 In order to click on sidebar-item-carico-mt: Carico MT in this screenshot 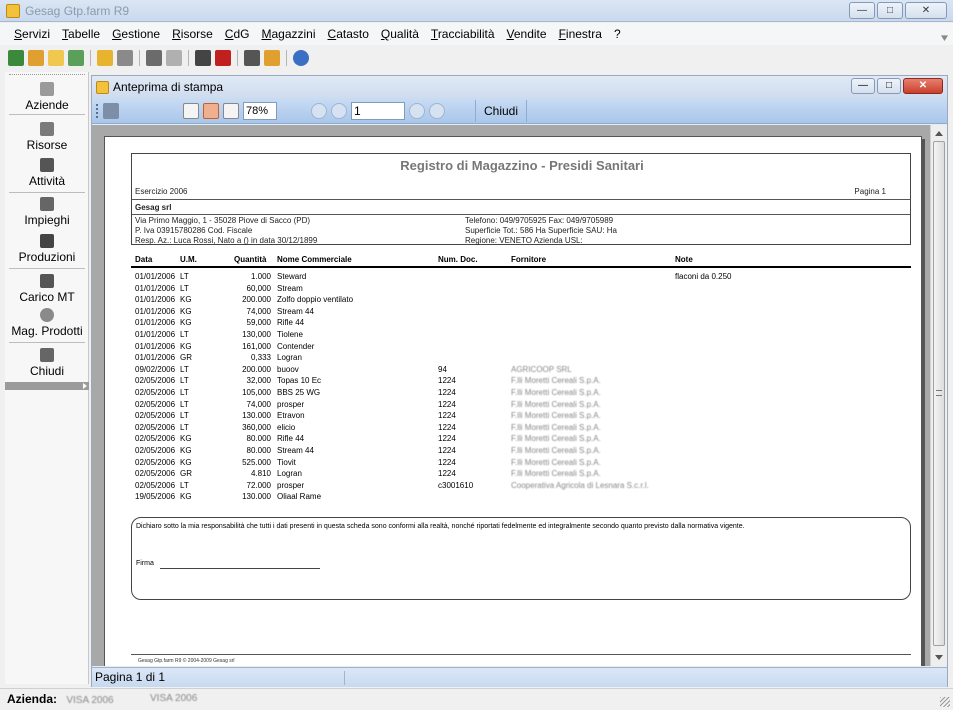, I will do `click(47, 289)`.